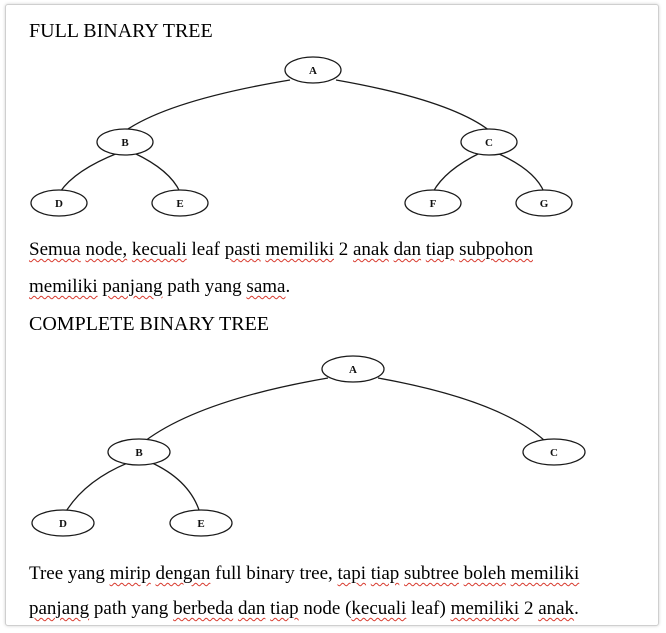 The width and height of the screenshot is (666, 633). Describe the element at coordinates (431, 573) in the screenshot. I see `text-fragment: subtree` at that location.